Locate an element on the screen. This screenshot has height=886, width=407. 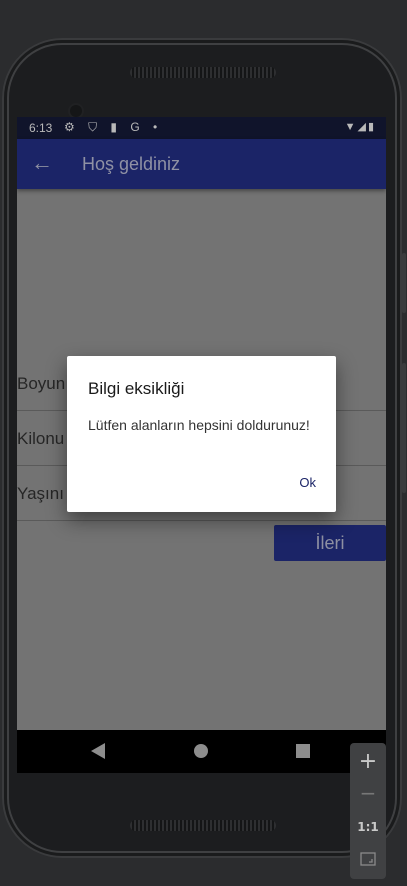
navigation-bar is located at coordinates (201, 751).